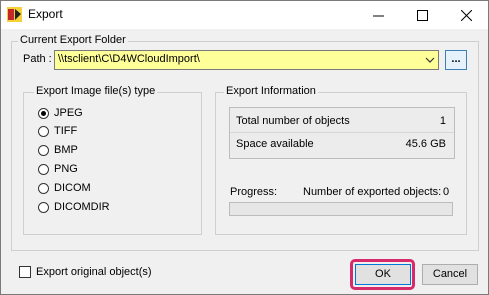 This screenshot has height=295, width=489. I want to click on radio-label: DICOM, so click(72, 188).